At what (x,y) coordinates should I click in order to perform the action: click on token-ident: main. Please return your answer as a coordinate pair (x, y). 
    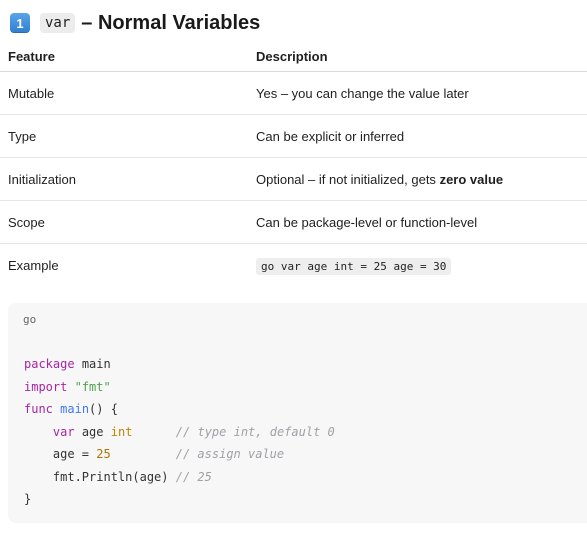
    Looking at the image, I should click on (96, 364).